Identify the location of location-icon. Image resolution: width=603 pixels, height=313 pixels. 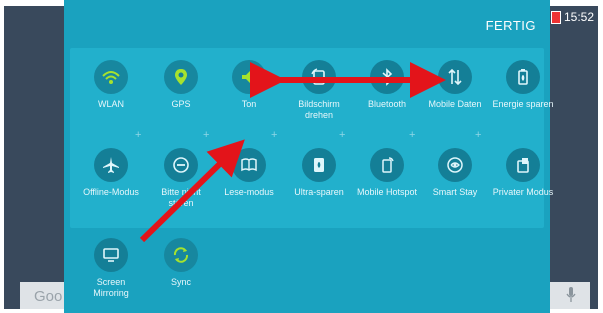
(181, 77).